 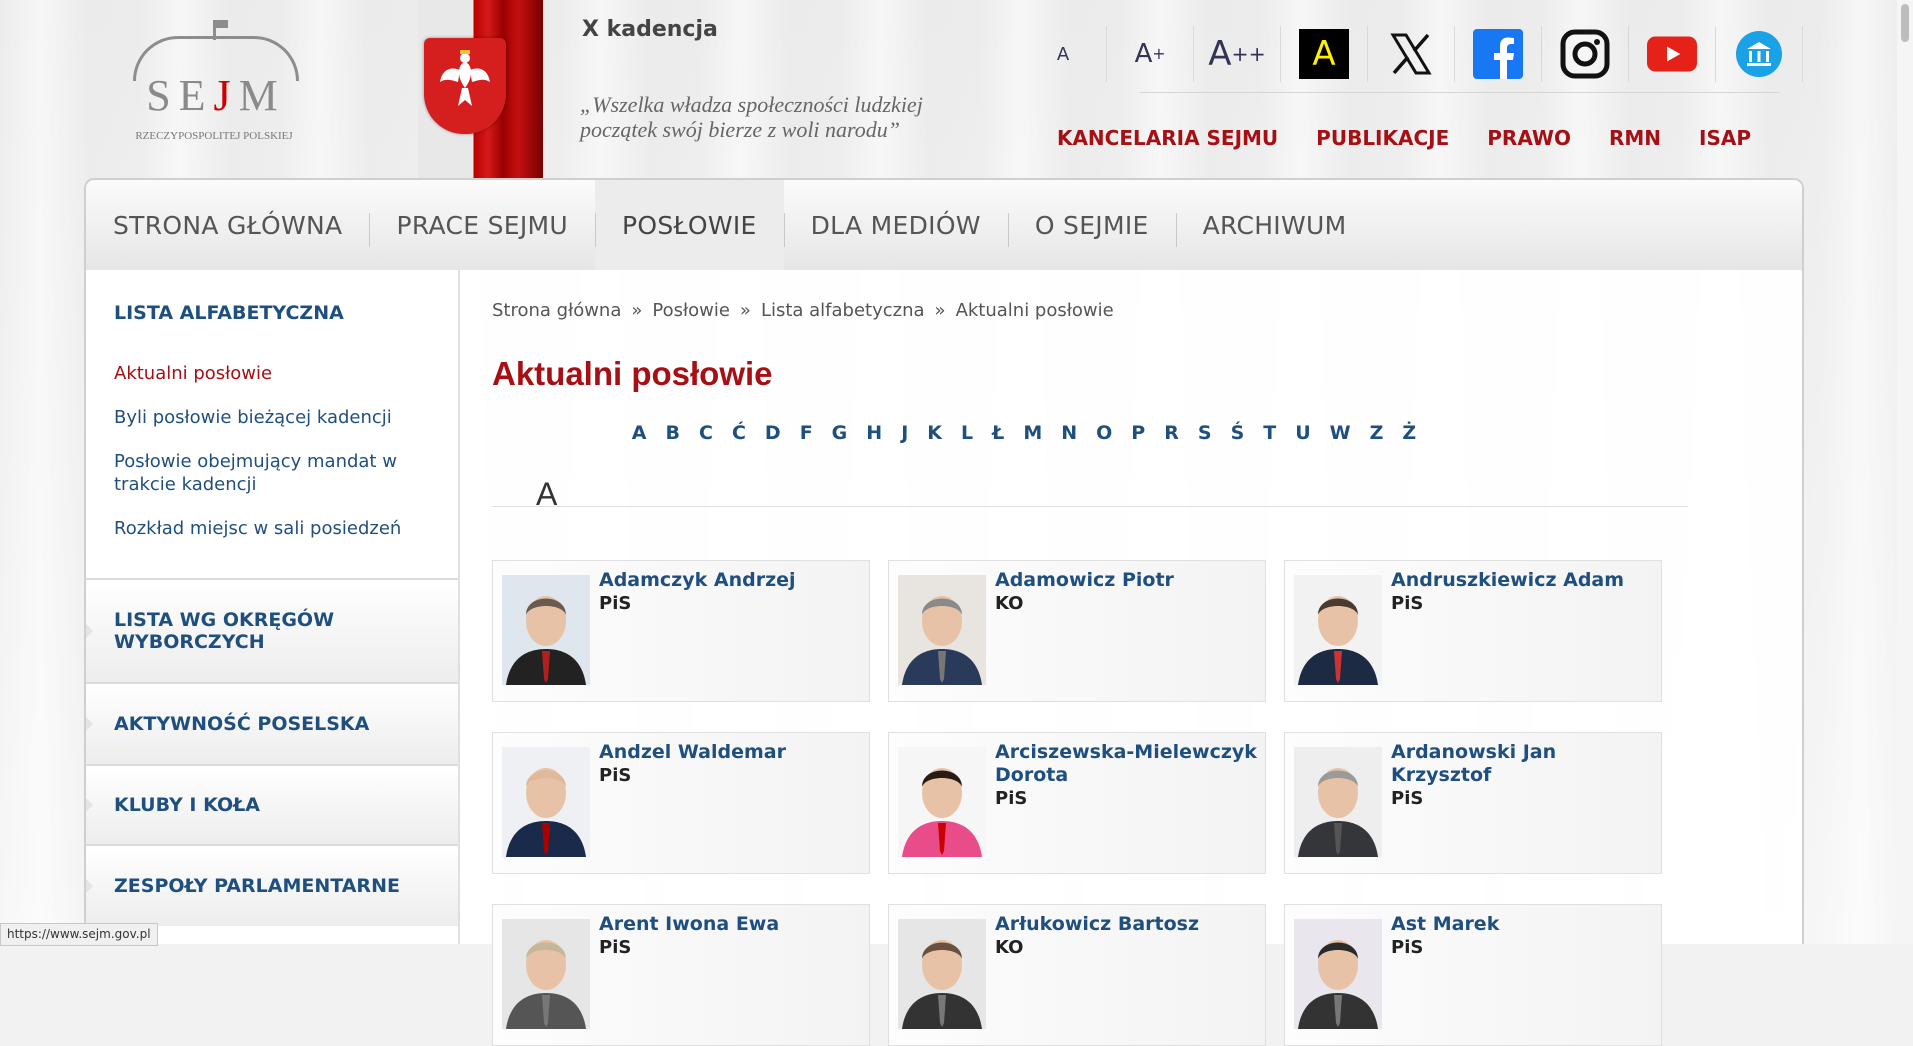 I want to click on letter-link: L, so click(x=967, y=433).